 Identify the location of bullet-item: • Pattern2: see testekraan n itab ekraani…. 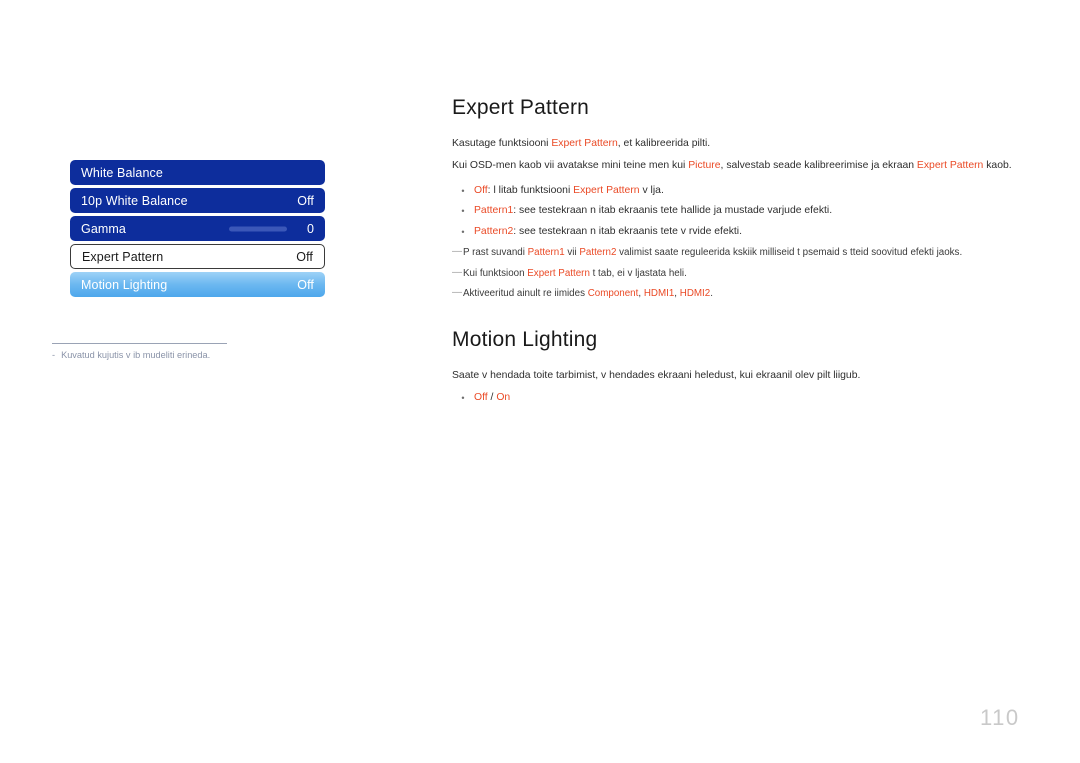
(752, 232).